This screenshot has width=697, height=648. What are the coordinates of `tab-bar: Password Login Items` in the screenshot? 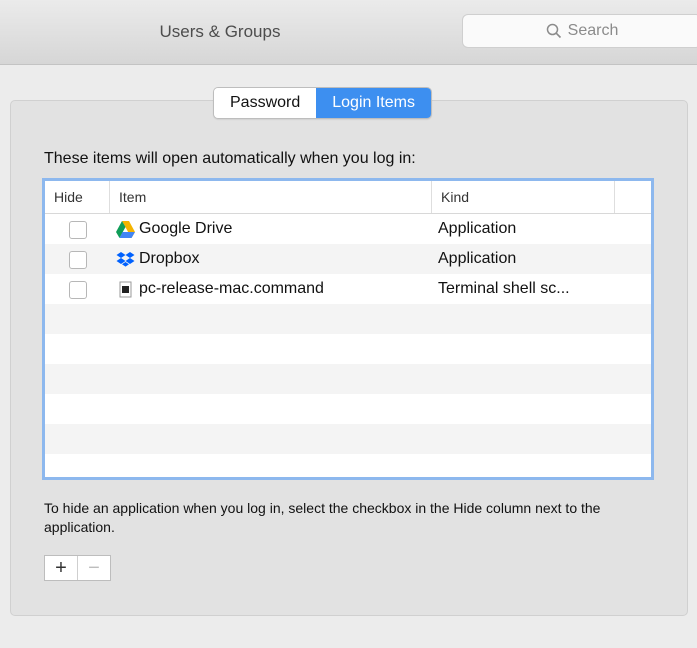 It's located at (322, 103).